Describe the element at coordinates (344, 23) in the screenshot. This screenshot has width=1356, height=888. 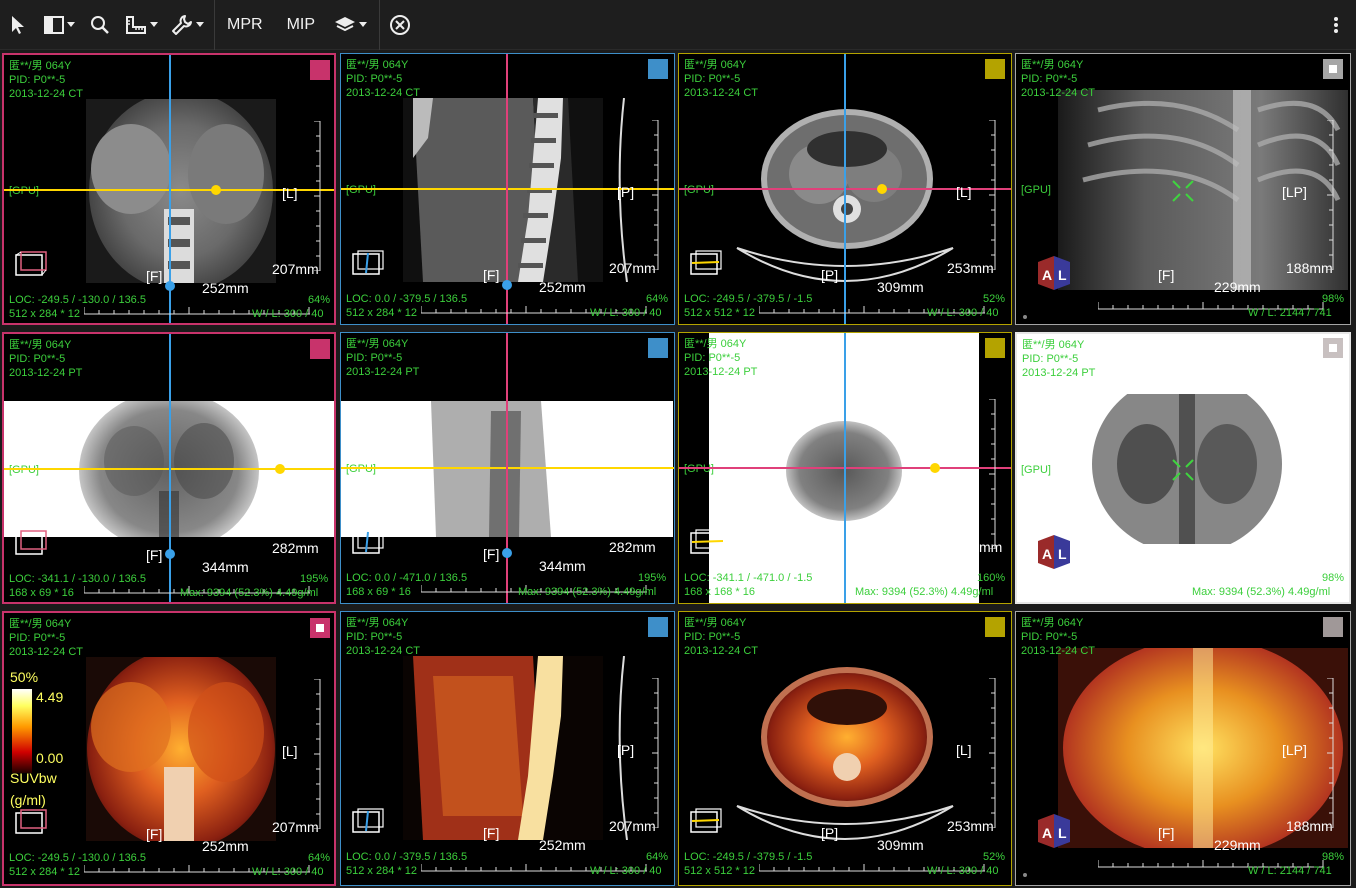
I see `layers-icon` at that location.